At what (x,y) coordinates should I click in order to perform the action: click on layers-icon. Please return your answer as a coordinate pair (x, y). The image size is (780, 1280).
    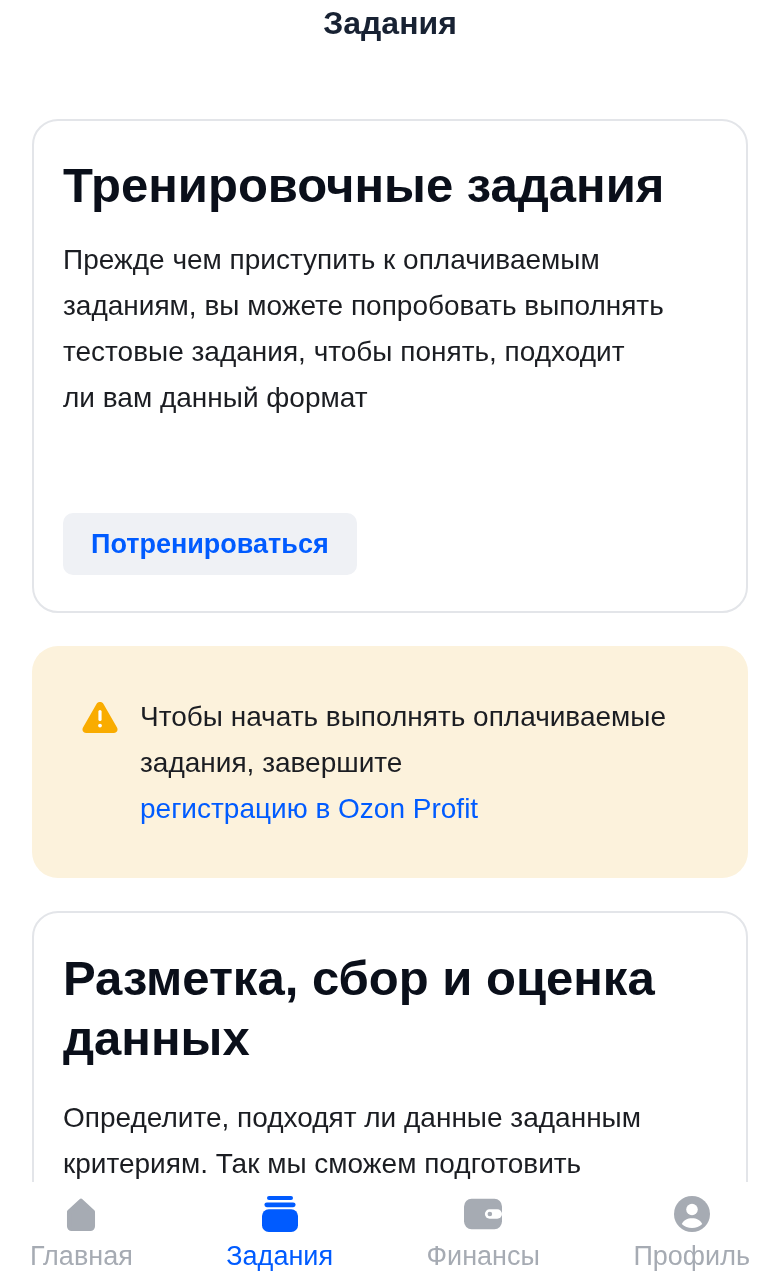
    Looking at the image, I should click on (279, 1214).